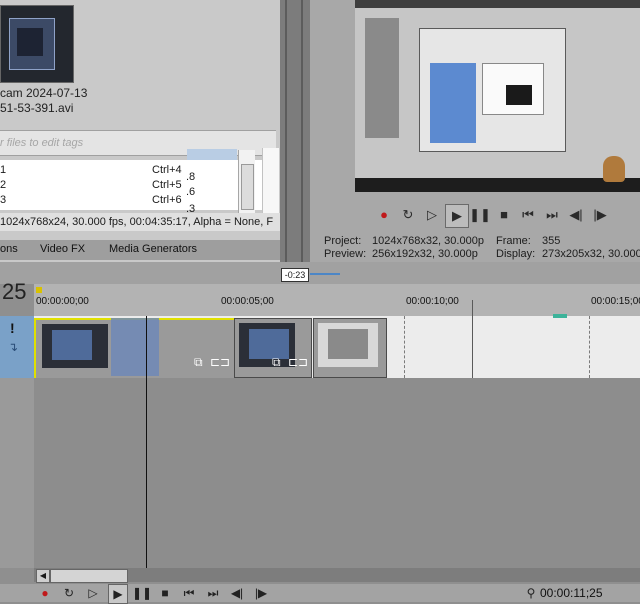  I want to click on display-label: Display:, so click(516, 254).